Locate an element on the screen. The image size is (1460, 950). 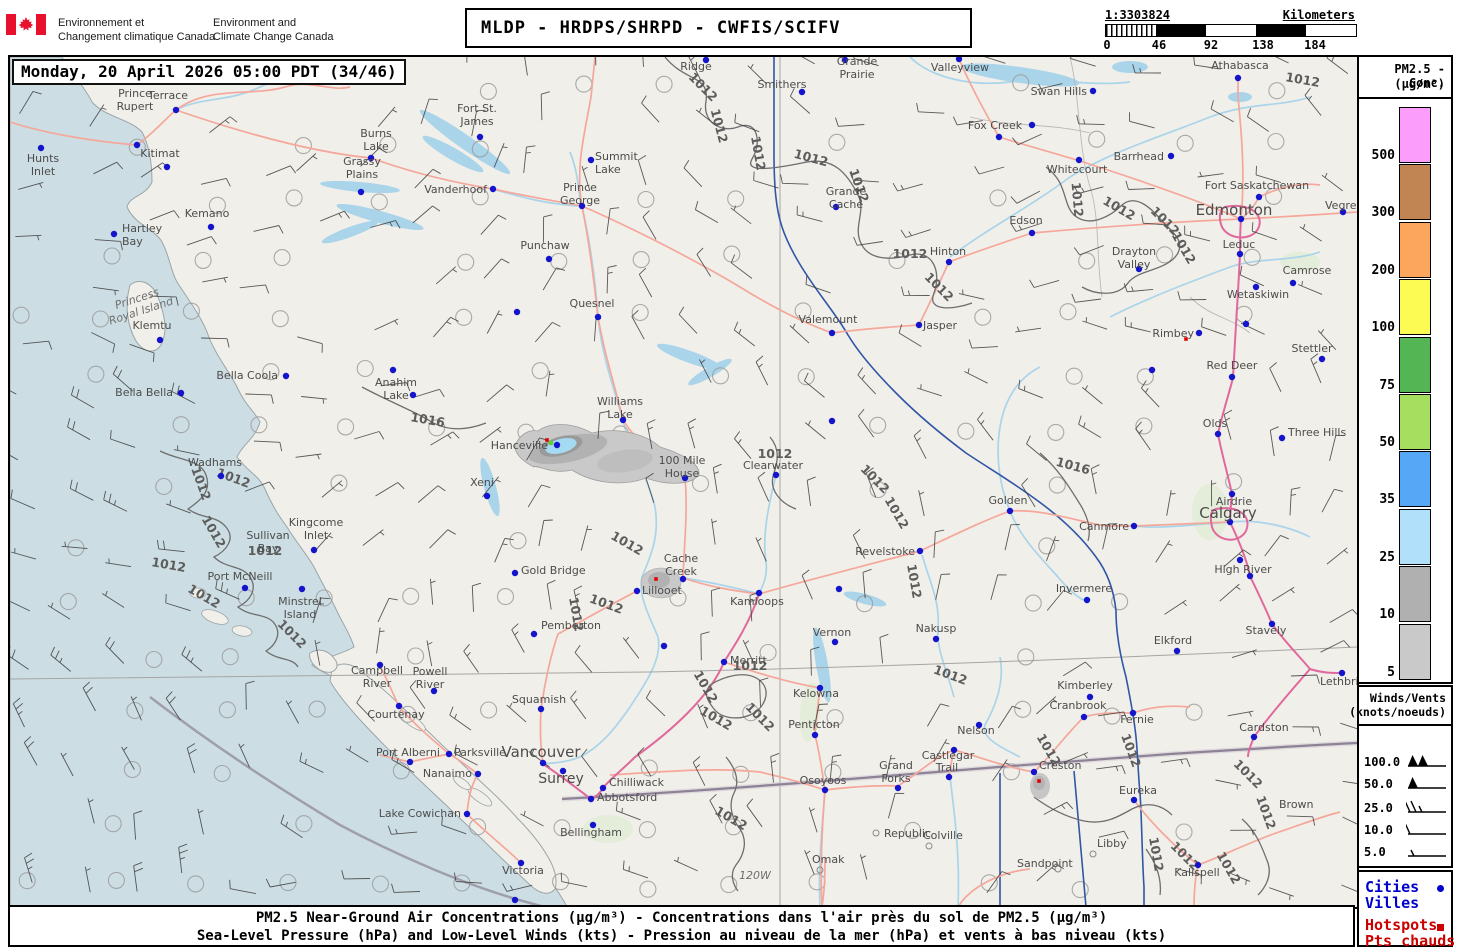
canada-flag-icon is located at coordinates (26, 24).